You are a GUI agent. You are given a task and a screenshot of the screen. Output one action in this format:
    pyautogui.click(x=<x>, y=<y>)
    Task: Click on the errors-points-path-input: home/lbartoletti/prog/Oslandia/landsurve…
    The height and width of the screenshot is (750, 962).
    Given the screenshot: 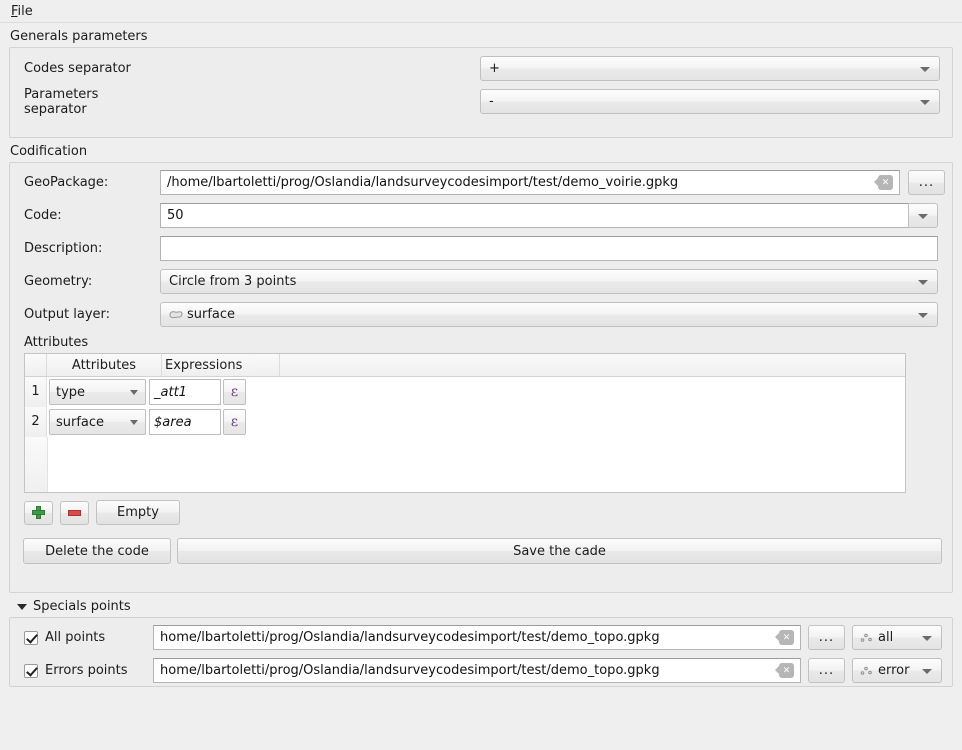 What is the action you would take?
    pyautogui.click(x=477, y=670)
    